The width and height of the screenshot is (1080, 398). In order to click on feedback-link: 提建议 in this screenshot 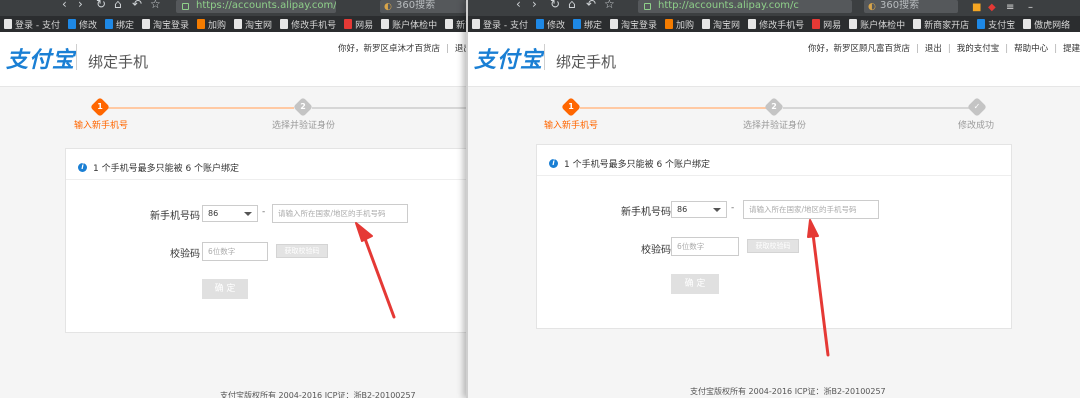, I will do `click(1071, 48)`.